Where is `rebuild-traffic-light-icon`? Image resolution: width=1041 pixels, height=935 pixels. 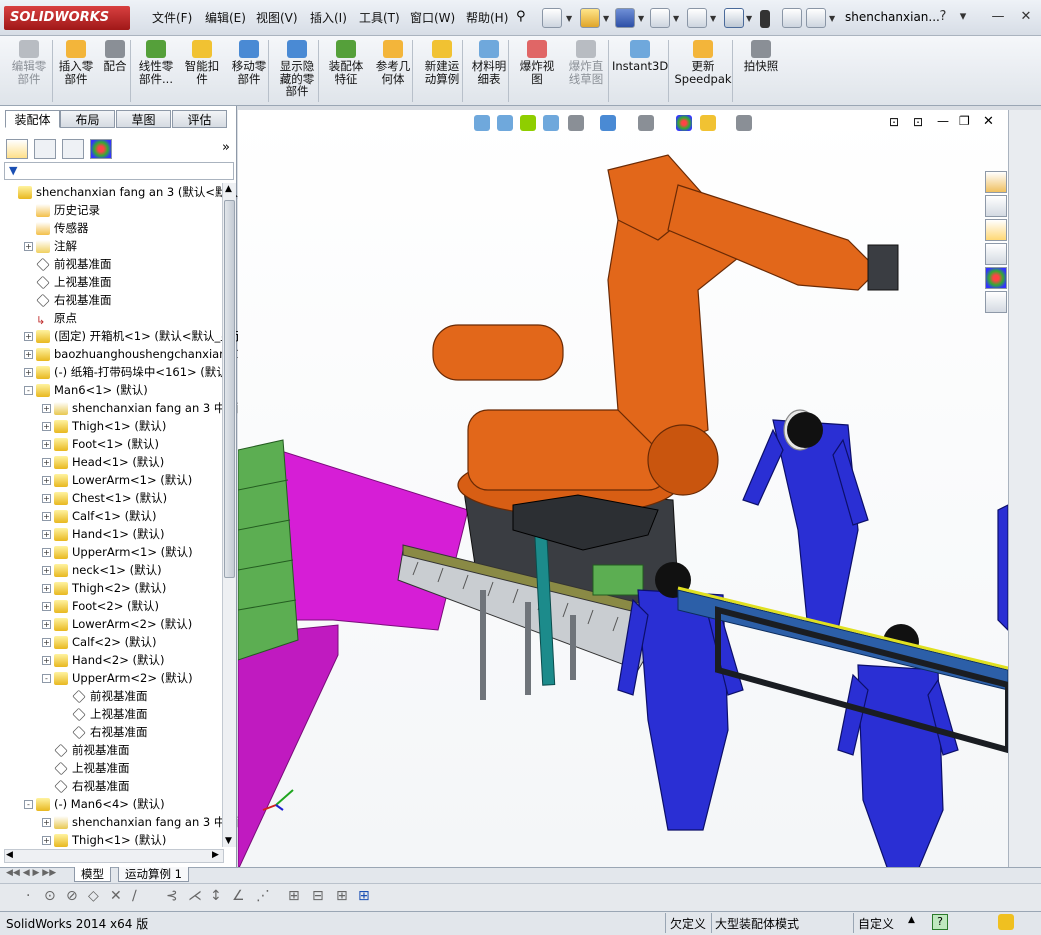
rebuild-traffic-light-icon is located at coordinates (765, 19).